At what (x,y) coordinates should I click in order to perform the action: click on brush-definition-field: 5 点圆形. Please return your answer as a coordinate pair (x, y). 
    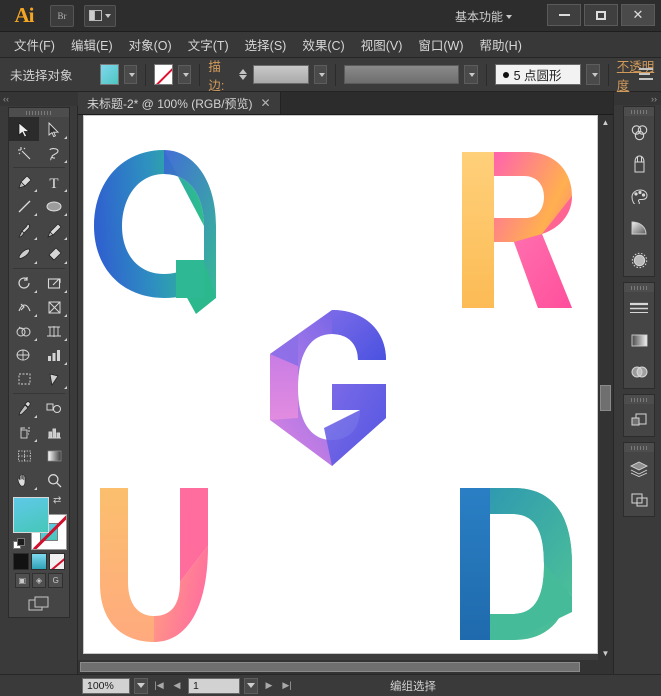
    Looking at the image, I should click on (538, 74).